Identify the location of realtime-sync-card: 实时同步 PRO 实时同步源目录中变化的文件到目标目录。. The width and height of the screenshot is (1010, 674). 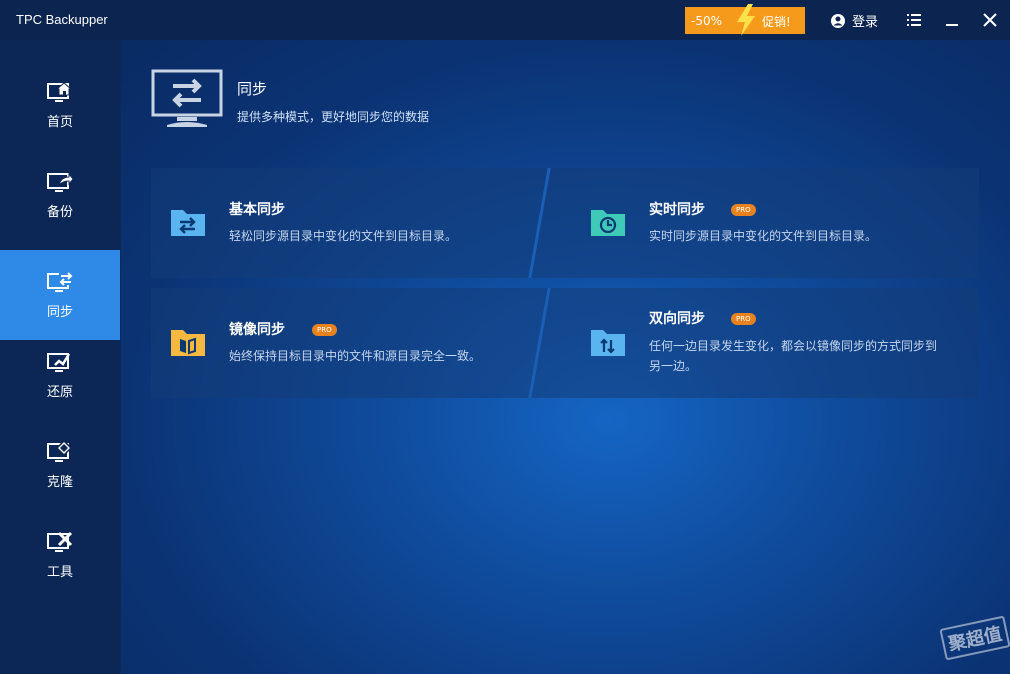
(761, 223).